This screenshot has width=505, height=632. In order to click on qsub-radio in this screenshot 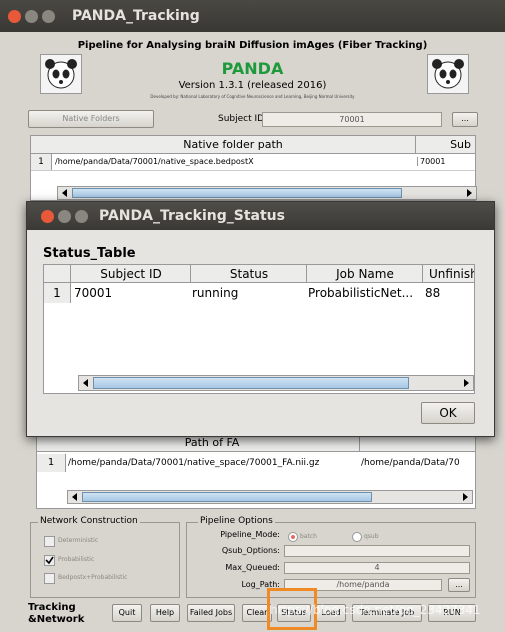, I will do `click(357, 537)`.